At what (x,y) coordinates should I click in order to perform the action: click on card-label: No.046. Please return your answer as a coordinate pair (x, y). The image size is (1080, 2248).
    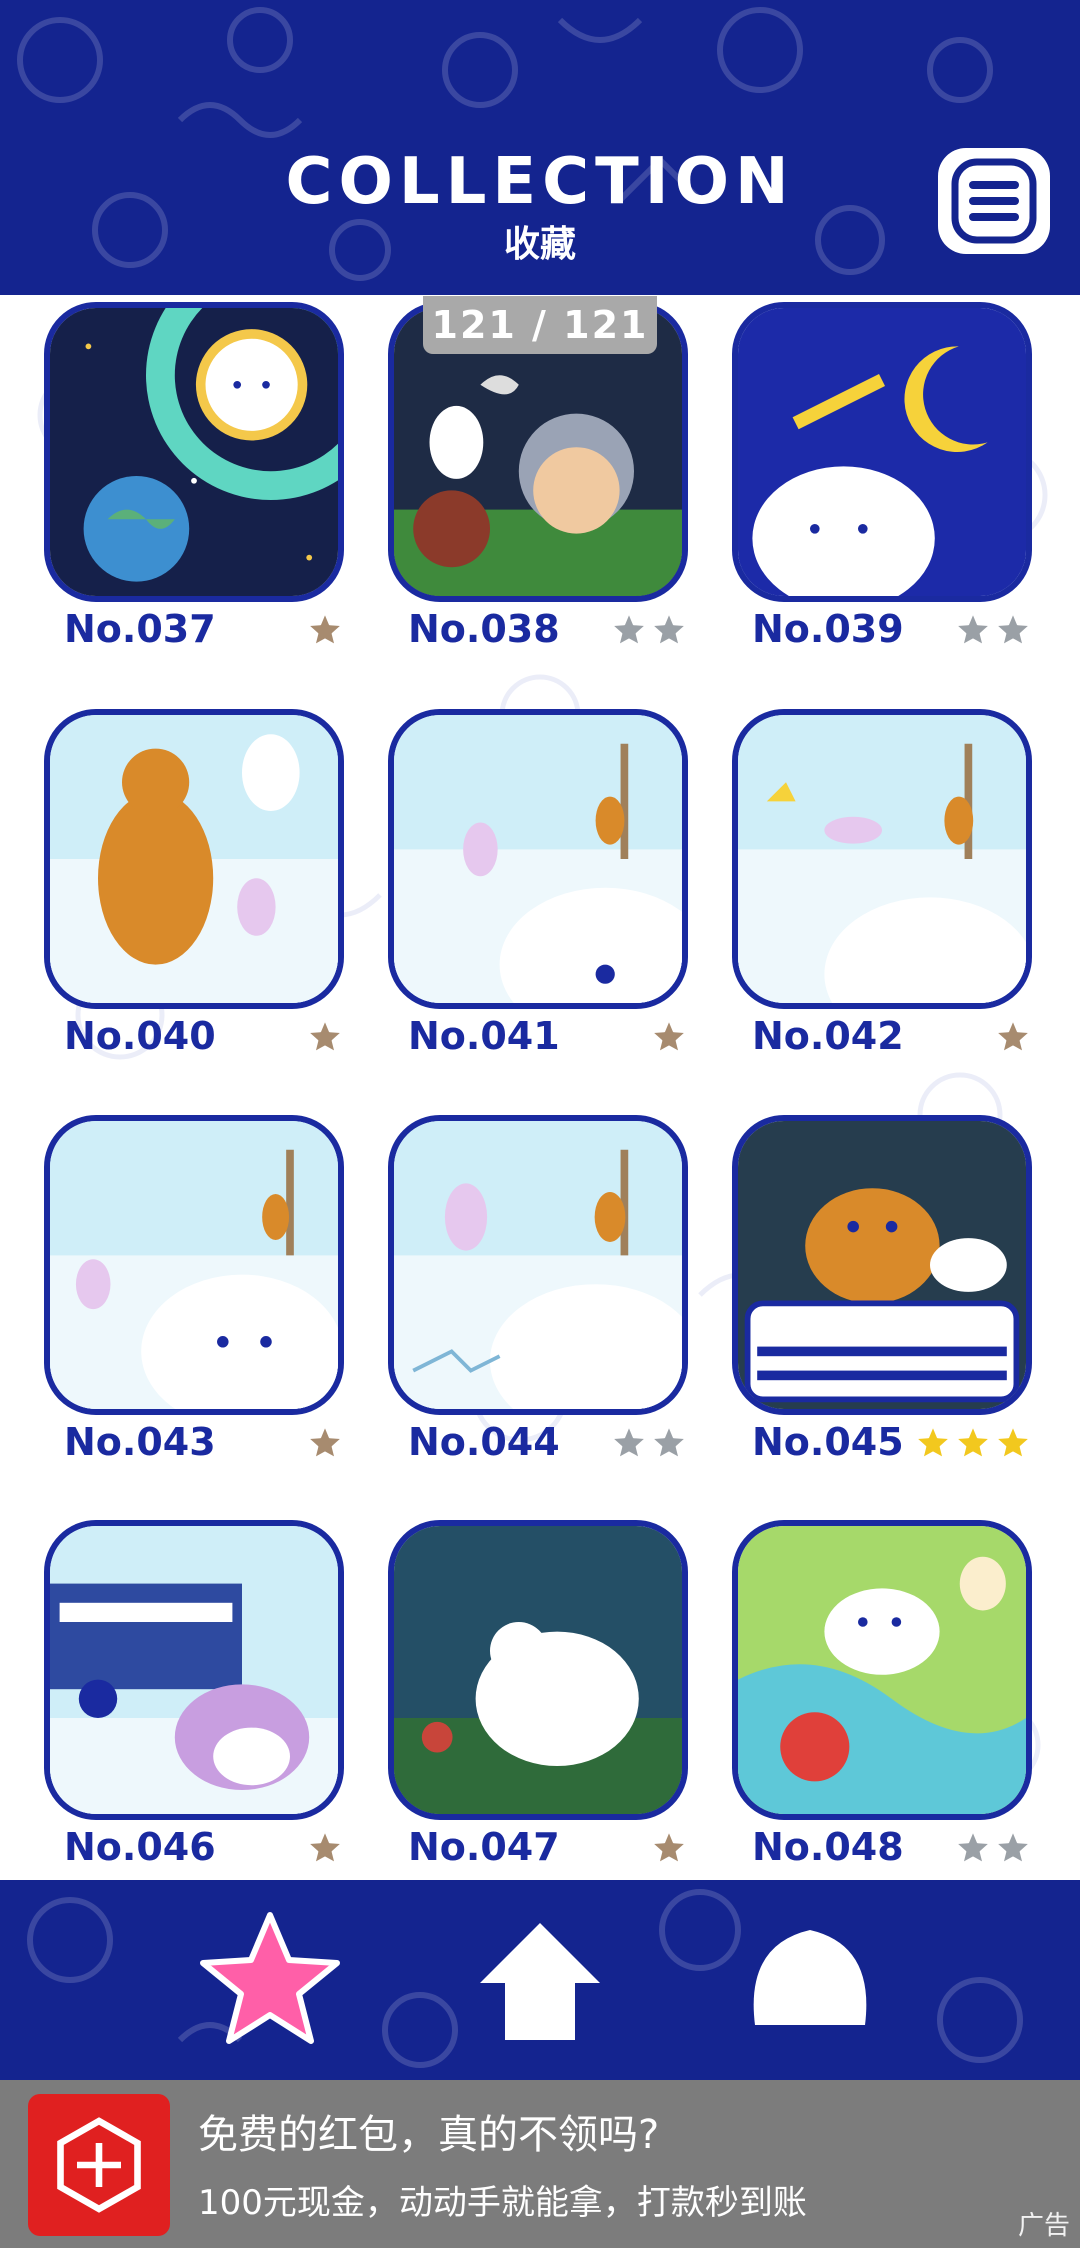
    Looking at the image, I should click on (140, 1847).